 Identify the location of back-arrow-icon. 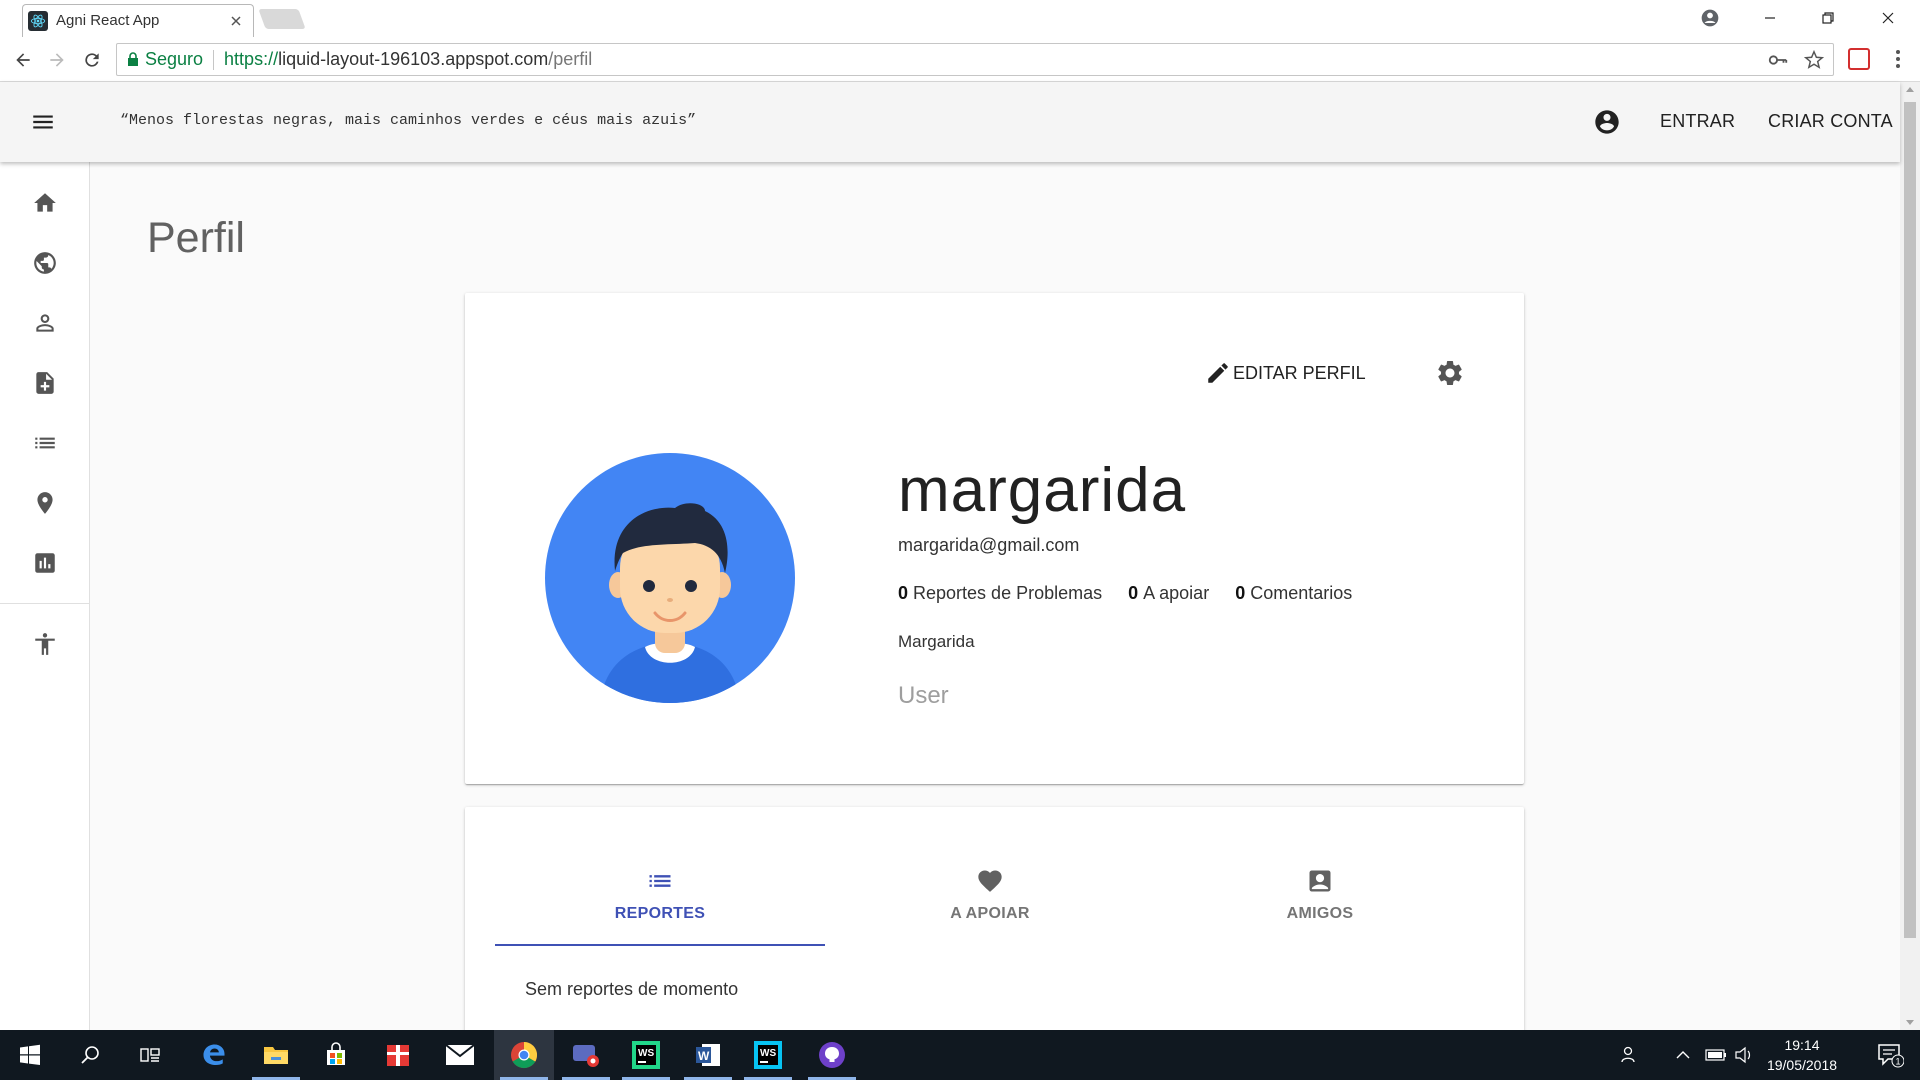
(23, 60).